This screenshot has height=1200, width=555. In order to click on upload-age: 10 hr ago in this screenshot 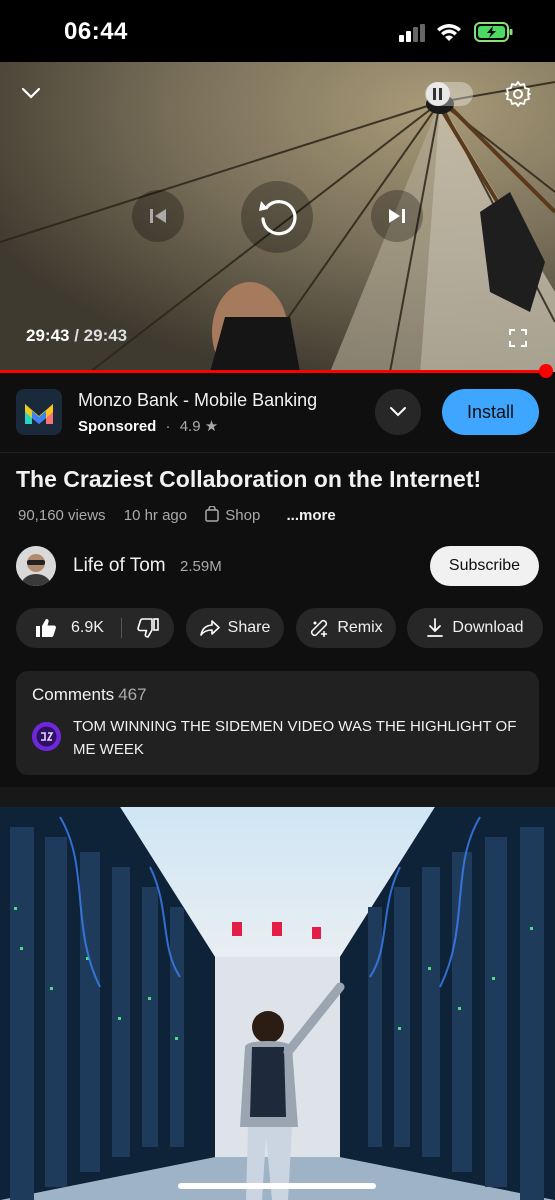, I will do `click(155, 515)`.